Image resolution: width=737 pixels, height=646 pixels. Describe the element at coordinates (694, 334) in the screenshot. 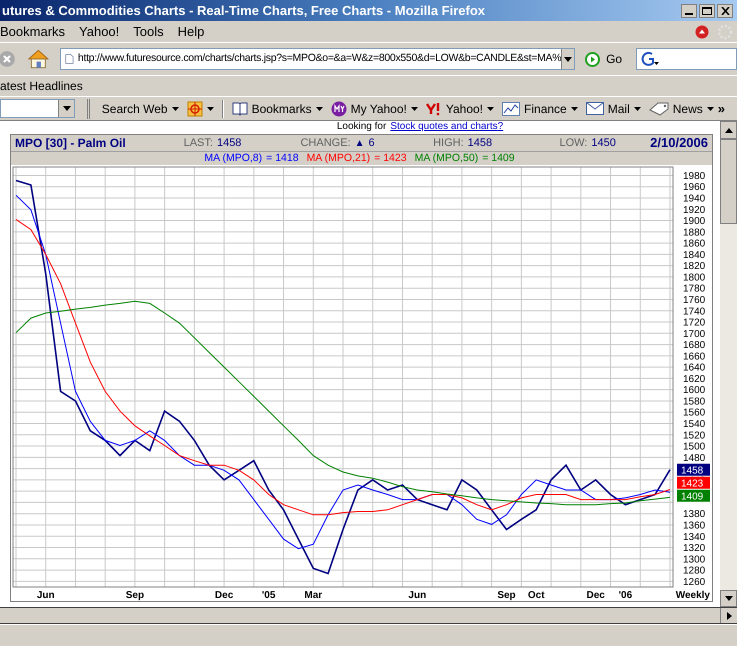

I see `y-axis-label: 1700` at that location.